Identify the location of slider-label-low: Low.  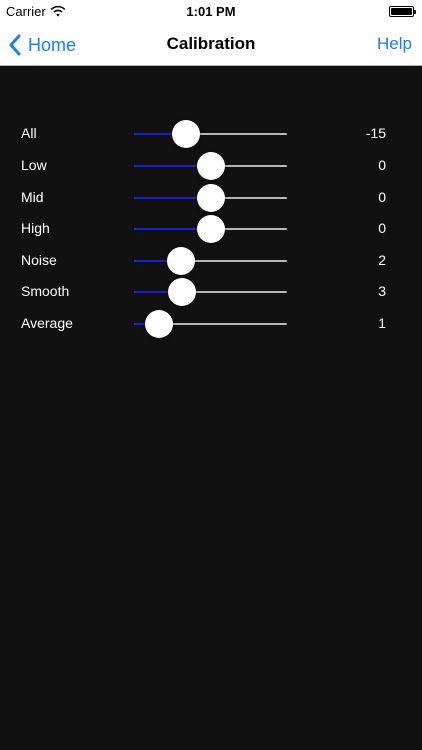
(34, 165).